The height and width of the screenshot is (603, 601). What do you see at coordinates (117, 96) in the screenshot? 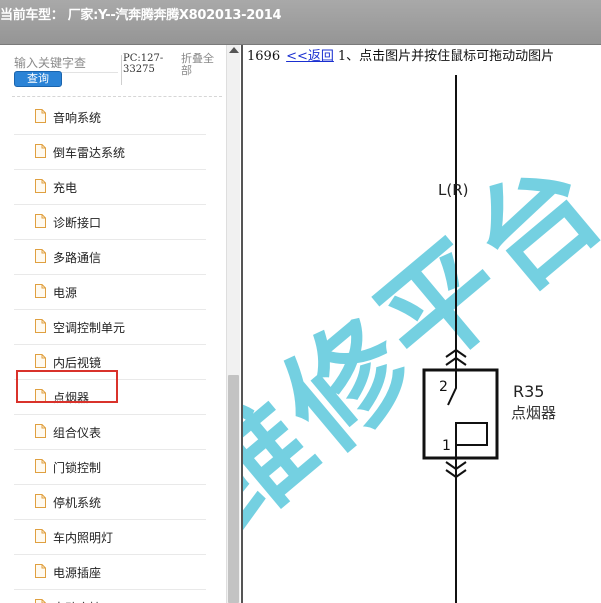
I see `separator` at bounding box center [117, 96].